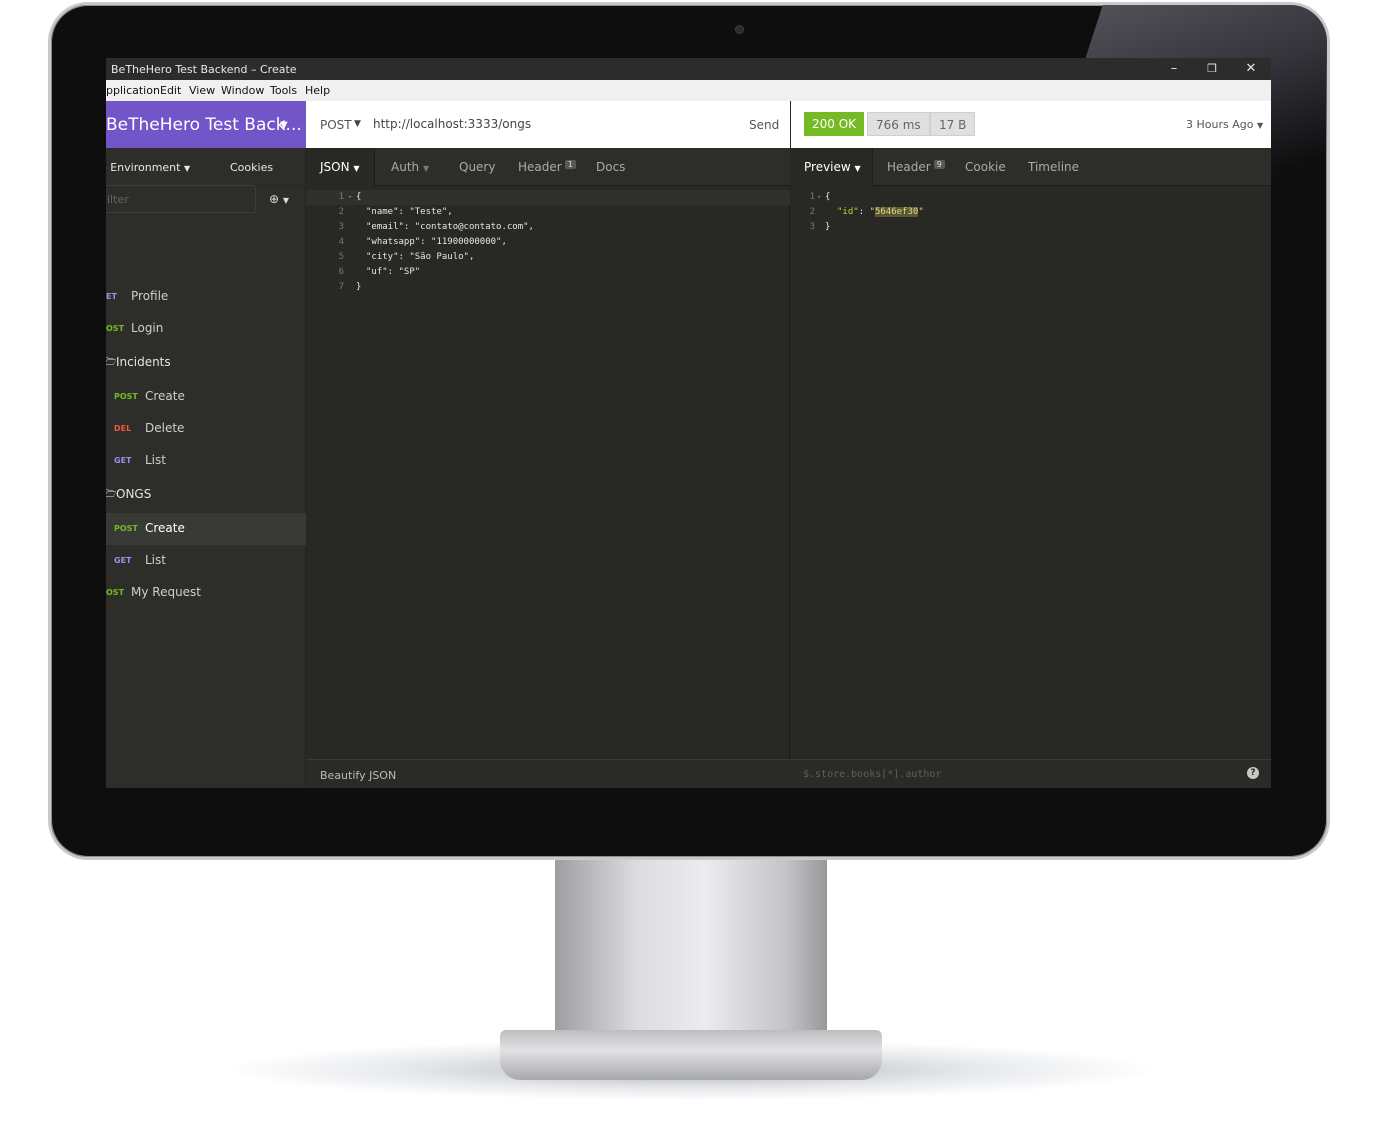 This screenshot has height=1125, width=1378. Describe the element at coordinates (610, 167) in the screenshot. I see `tab-docs: Docs` at that location.